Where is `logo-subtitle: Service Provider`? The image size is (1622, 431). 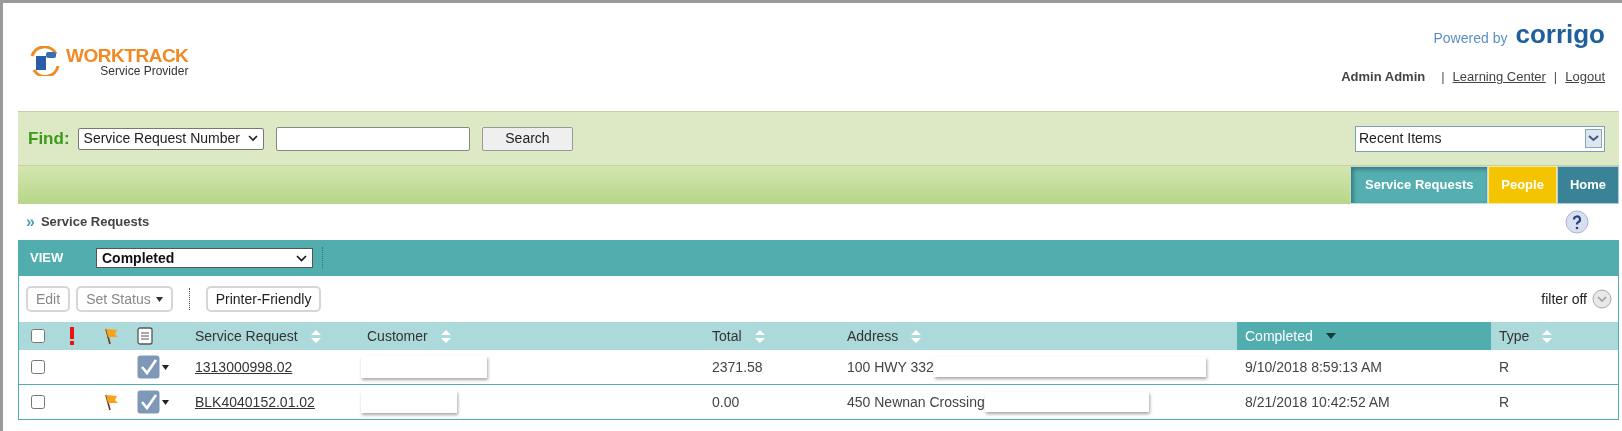 logo-subtitle: Service Provider is located at coordinates (144, 70).